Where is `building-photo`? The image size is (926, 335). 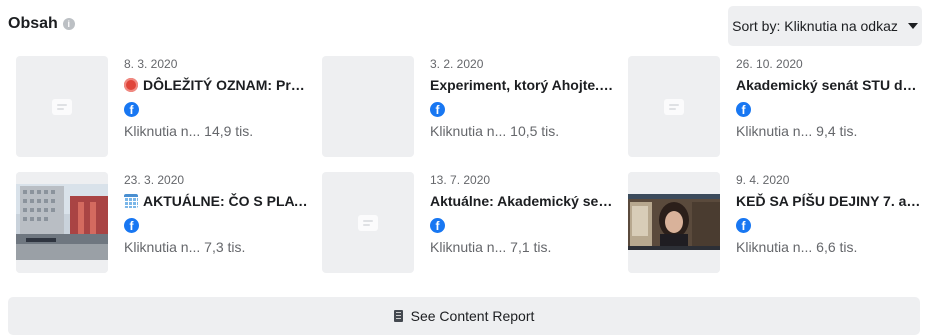 building-photo is located at coordinates (62, 222).